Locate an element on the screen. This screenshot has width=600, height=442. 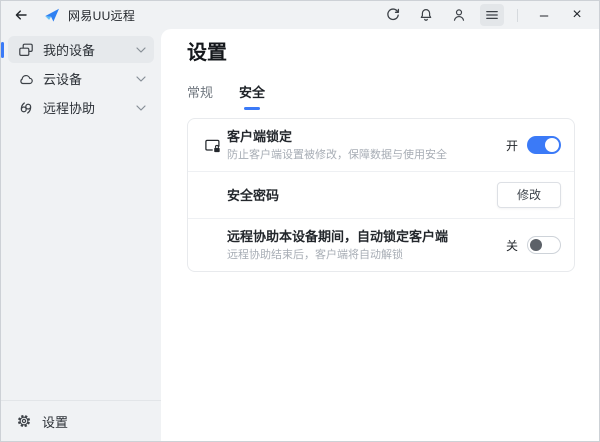
toggle-state-label: 关 is located at coordinates (511, 245).